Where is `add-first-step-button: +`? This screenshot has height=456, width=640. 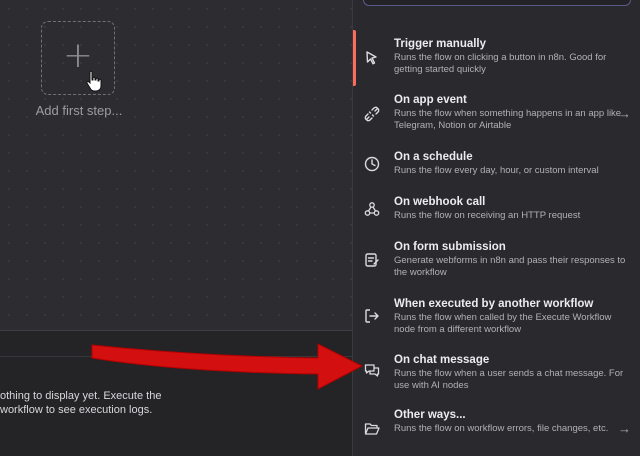 add-first-step-button: + is located at coordinates (78, 58).